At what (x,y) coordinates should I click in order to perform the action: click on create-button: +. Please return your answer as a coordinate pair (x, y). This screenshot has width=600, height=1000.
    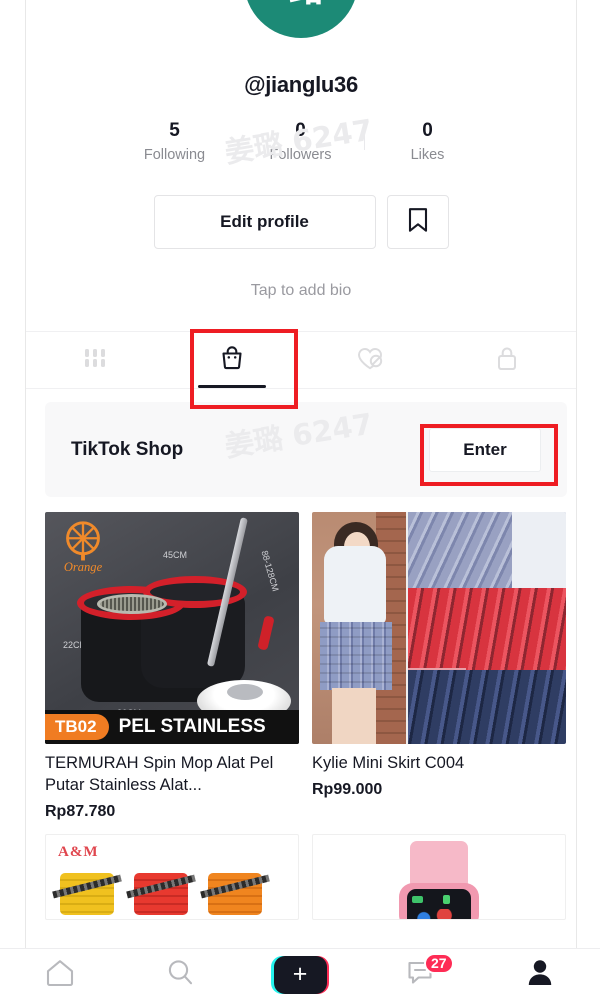
    Looking at the image, I should click on (300, 974).